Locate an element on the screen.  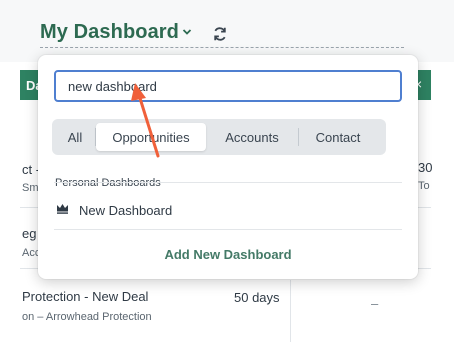
tab-opportunities: Opportunities is located at coordinates (151, 137).